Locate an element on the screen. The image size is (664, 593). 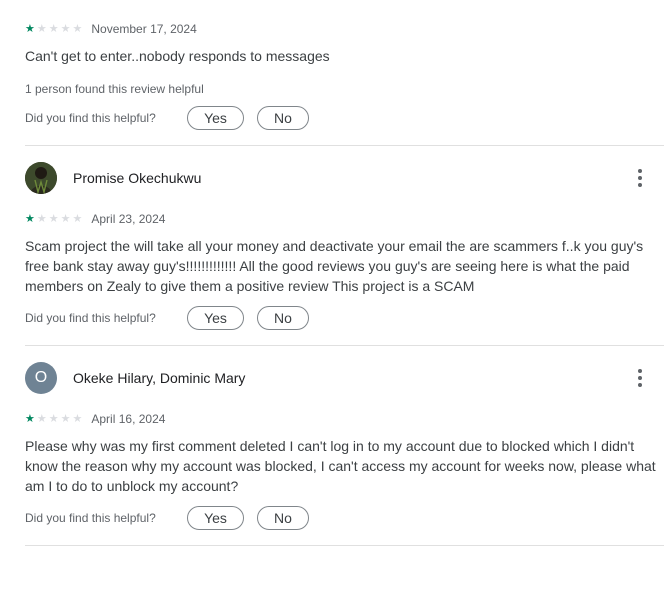
review-meta: ★ ★ ★ ★ ★ April 16, 2024 is located at coordinates (344, 419).